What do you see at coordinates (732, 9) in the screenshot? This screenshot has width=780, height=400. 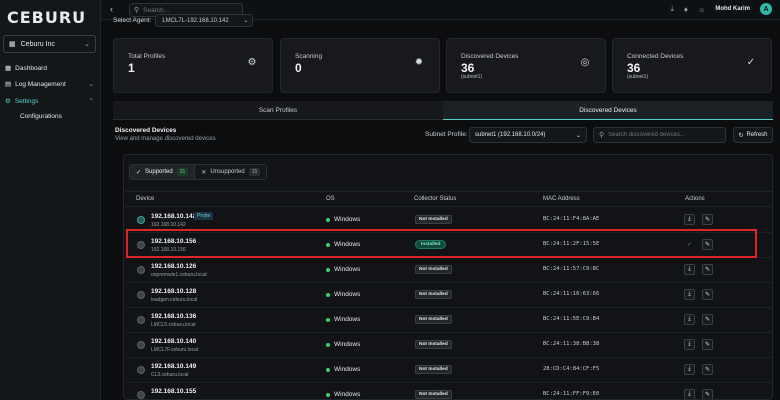 I see `user-name: Mohd Karim` at bounding box center [732, 9].